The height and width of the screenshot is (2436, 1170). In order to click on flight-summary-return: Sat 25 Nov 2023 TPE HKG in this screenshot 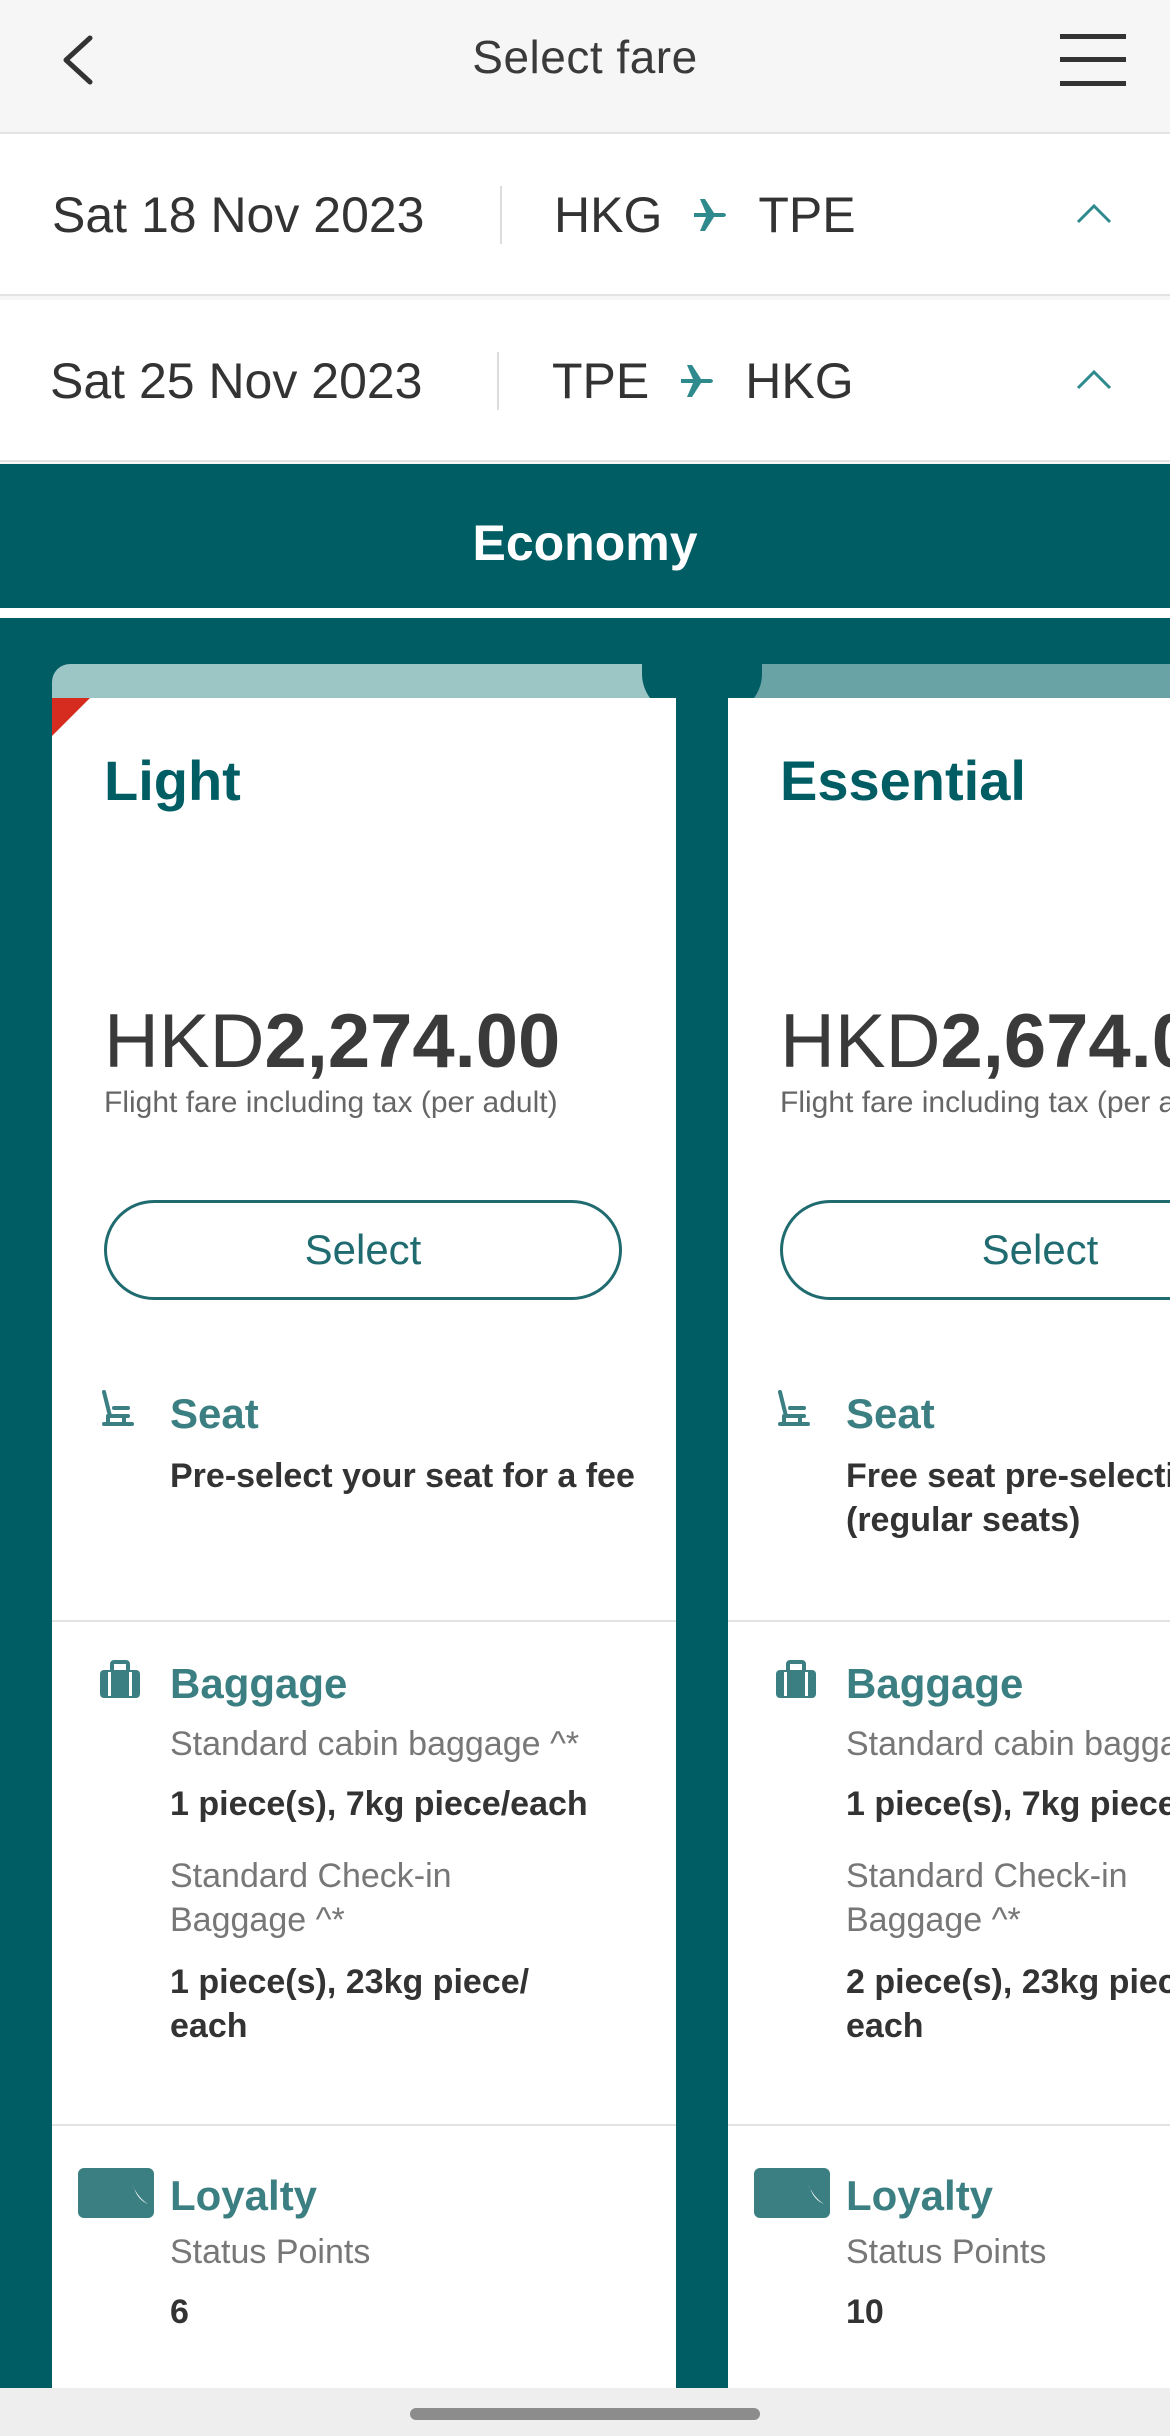, I will do `click(585, 381)`.